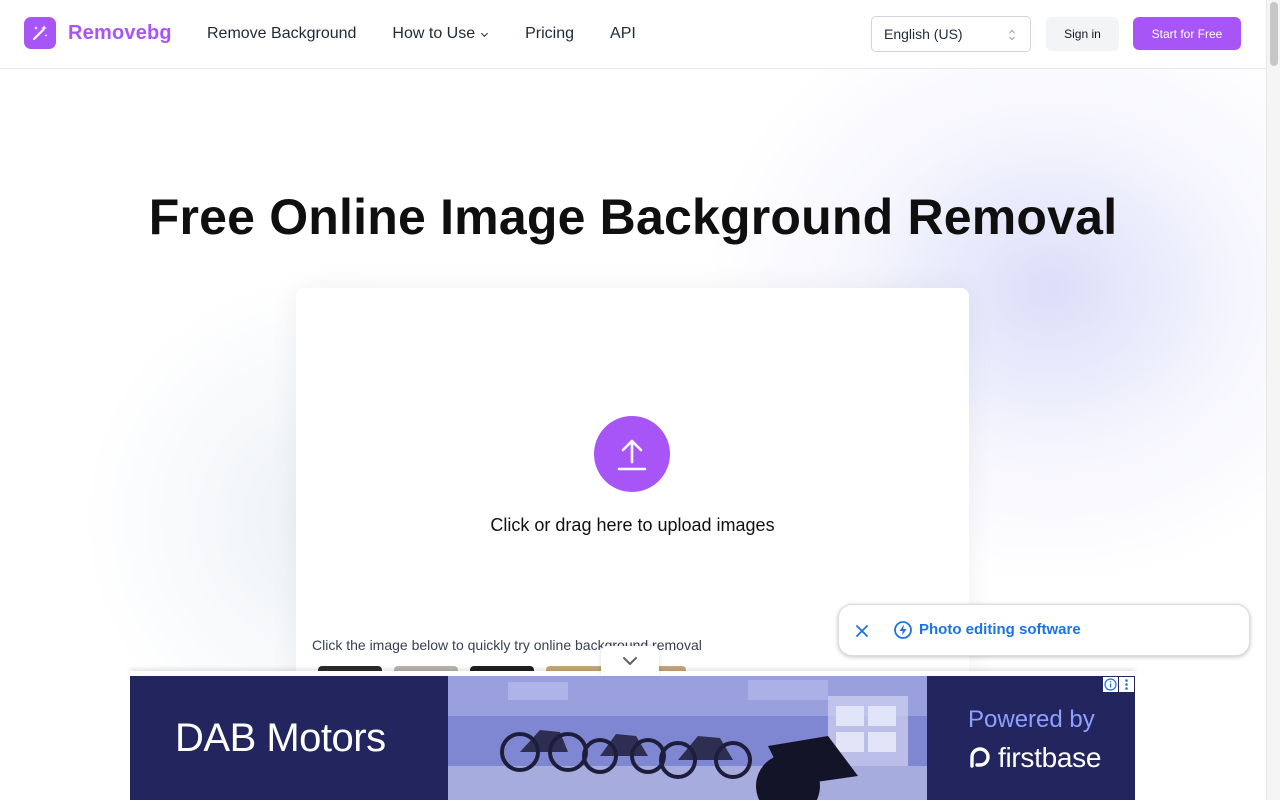  What do you see at coordinates (1012, 35) in the screenshot?
I see `select-arrows-icon` at bounding box center [1012, 35].